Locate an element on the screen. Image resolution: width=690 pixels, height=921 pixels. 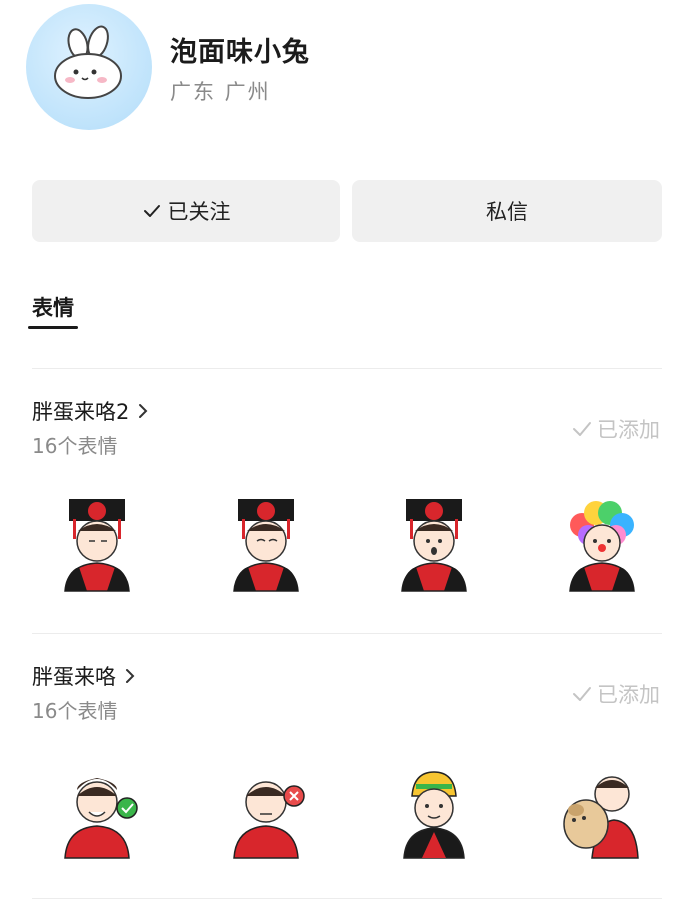
pack-title: 胖蛋来咯 is located at coordinates (74, 677).